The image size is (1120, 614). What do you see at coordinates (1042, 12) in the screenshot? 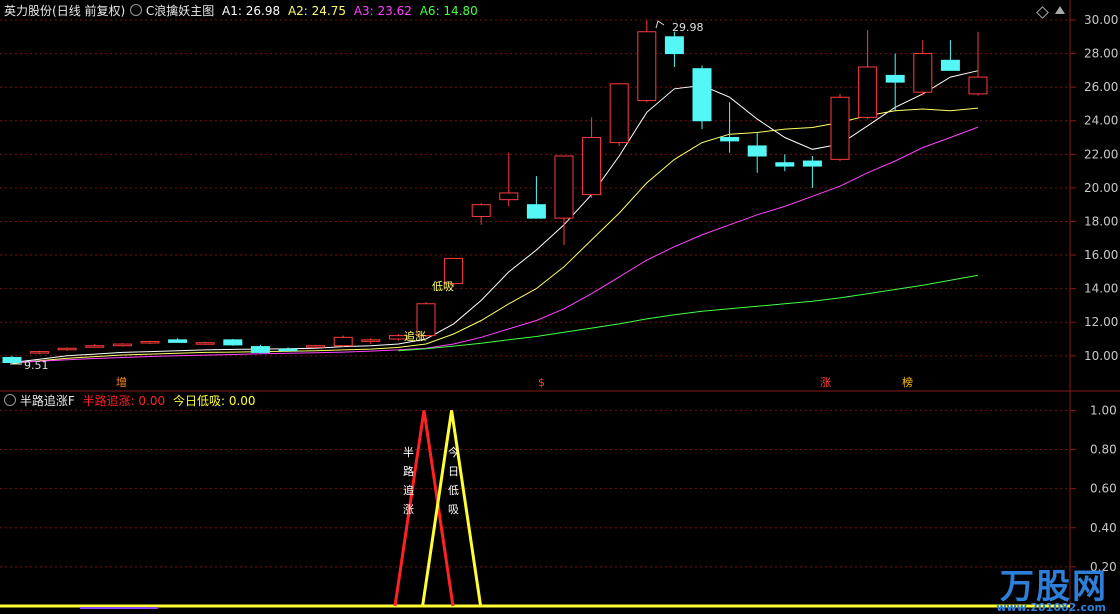
I see `diamond-icon` at bounding box center [1042, 12].